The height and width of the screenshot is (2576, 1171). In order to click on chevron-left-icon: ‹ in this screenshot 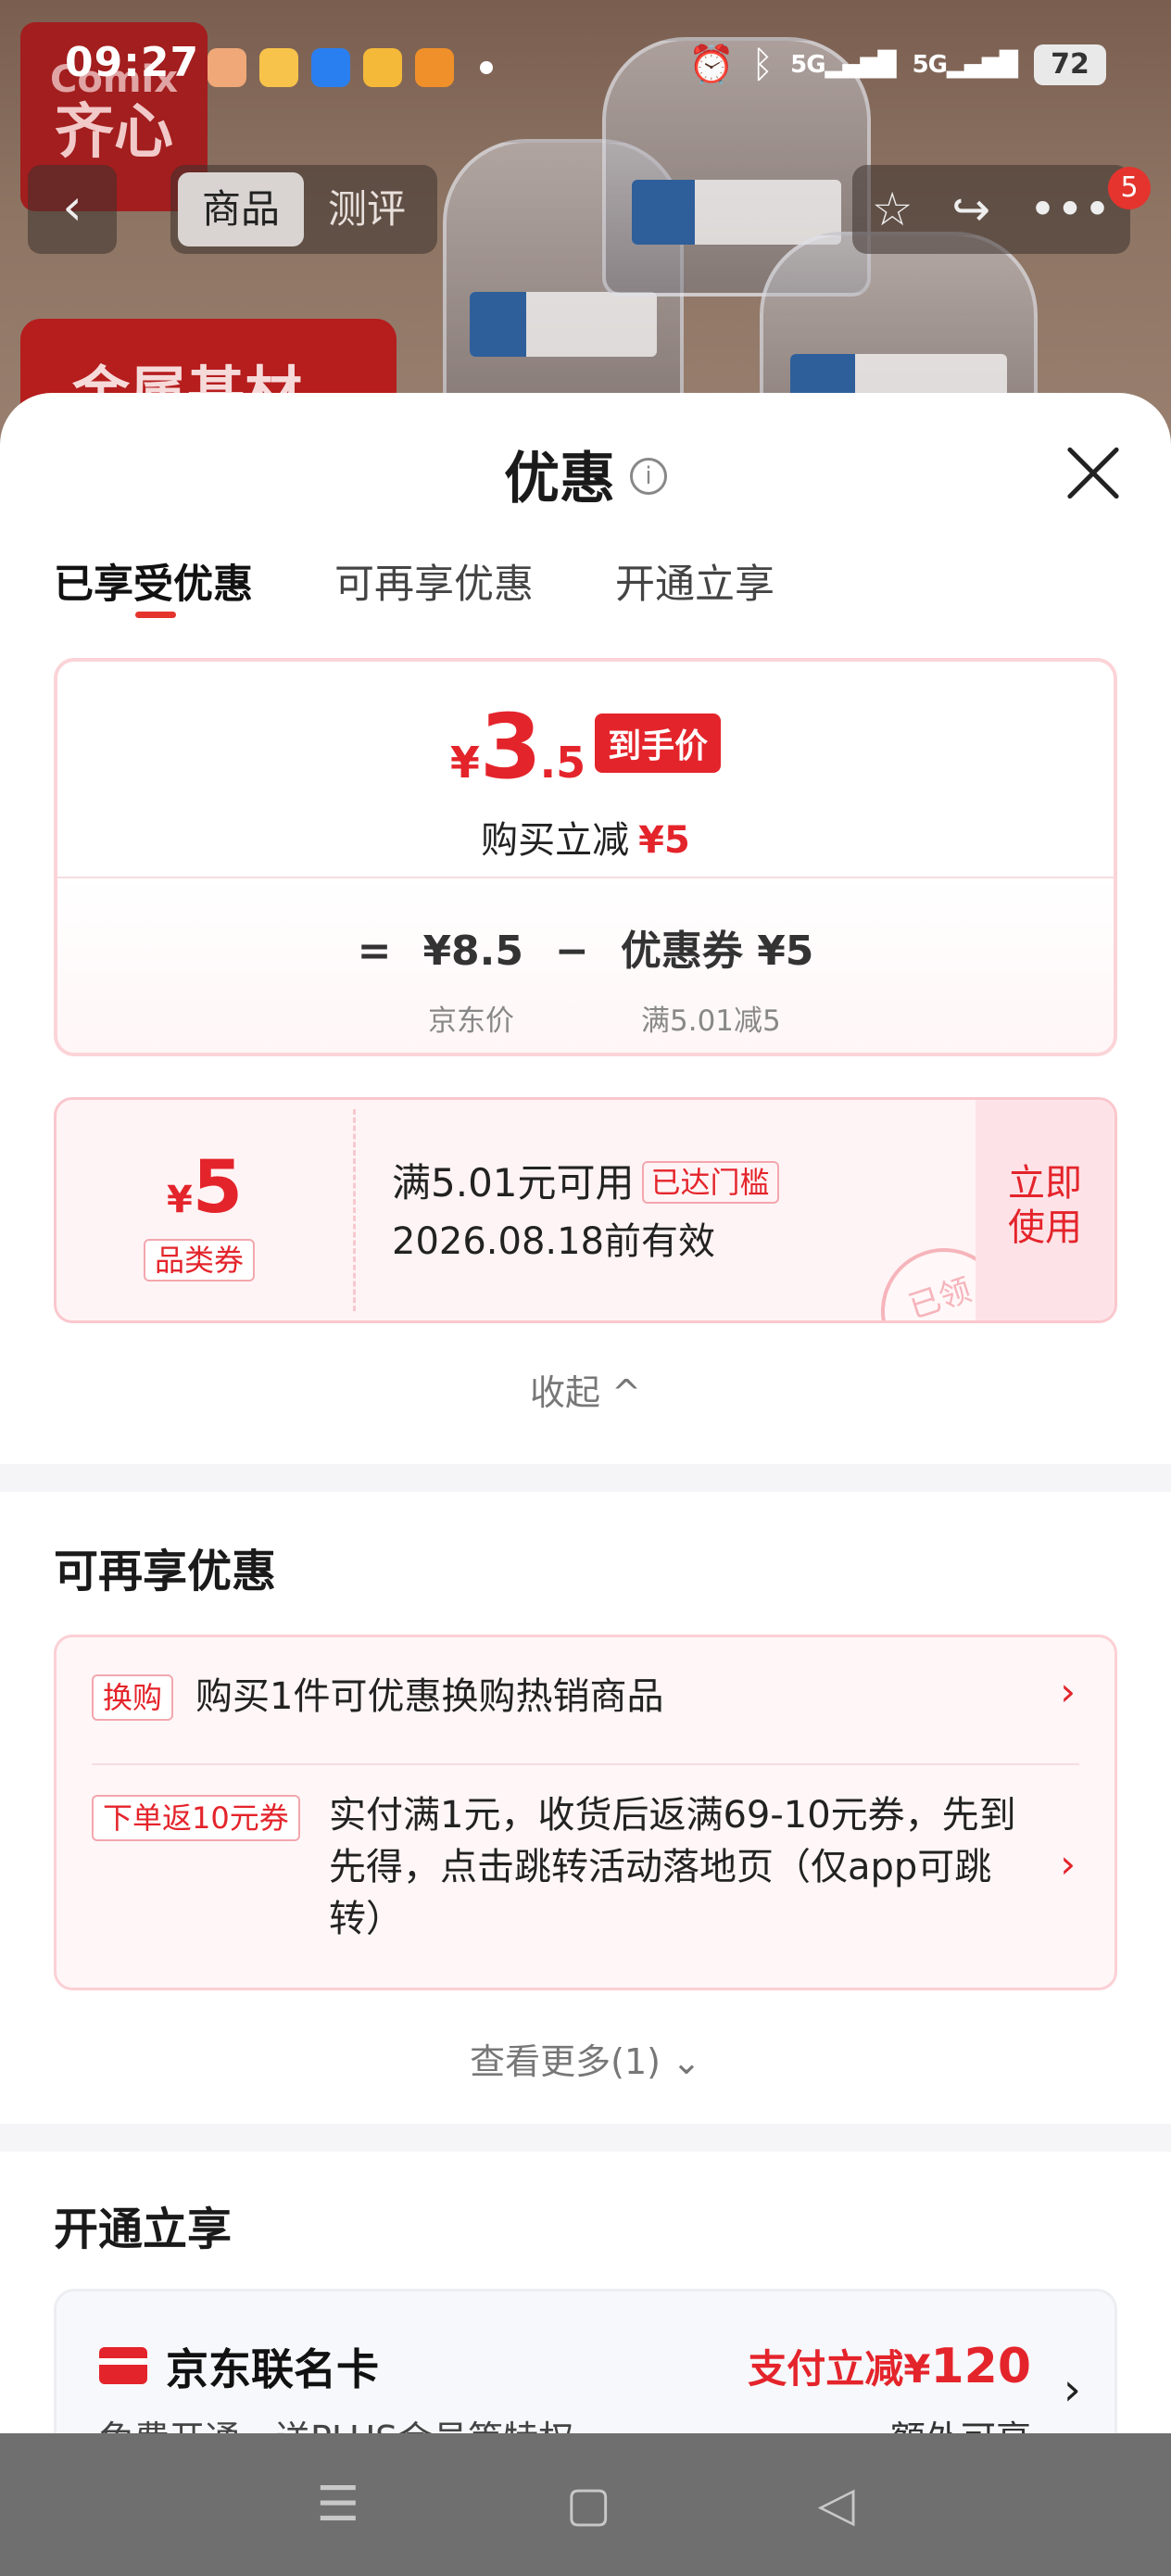, I will do `click(72, 207)`.